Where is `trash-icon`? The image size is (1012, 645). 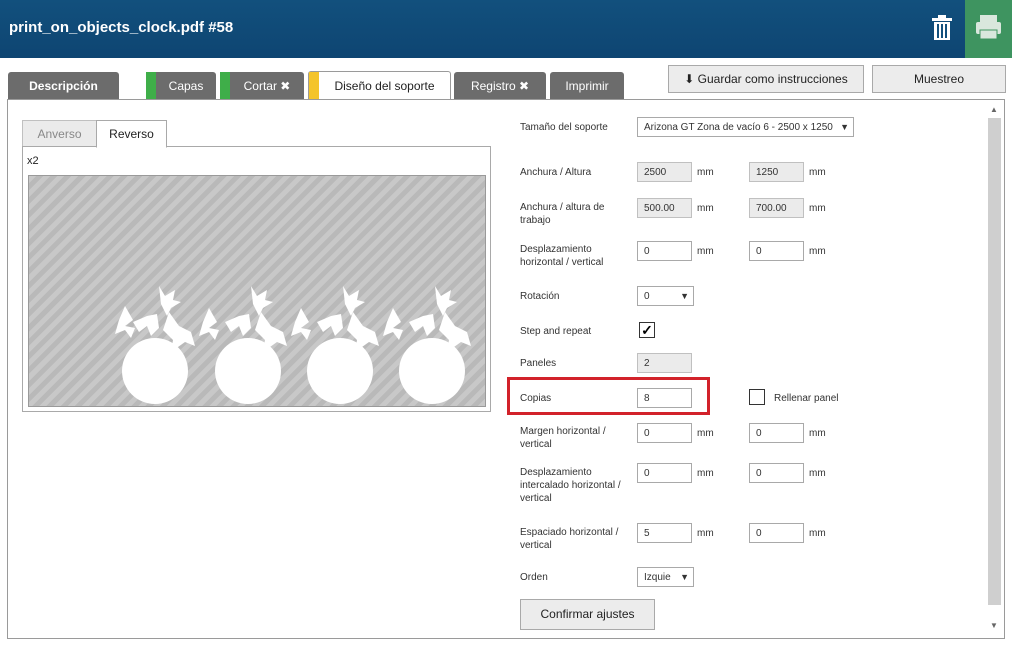 trash-icon is located at coordinates (942, 28).